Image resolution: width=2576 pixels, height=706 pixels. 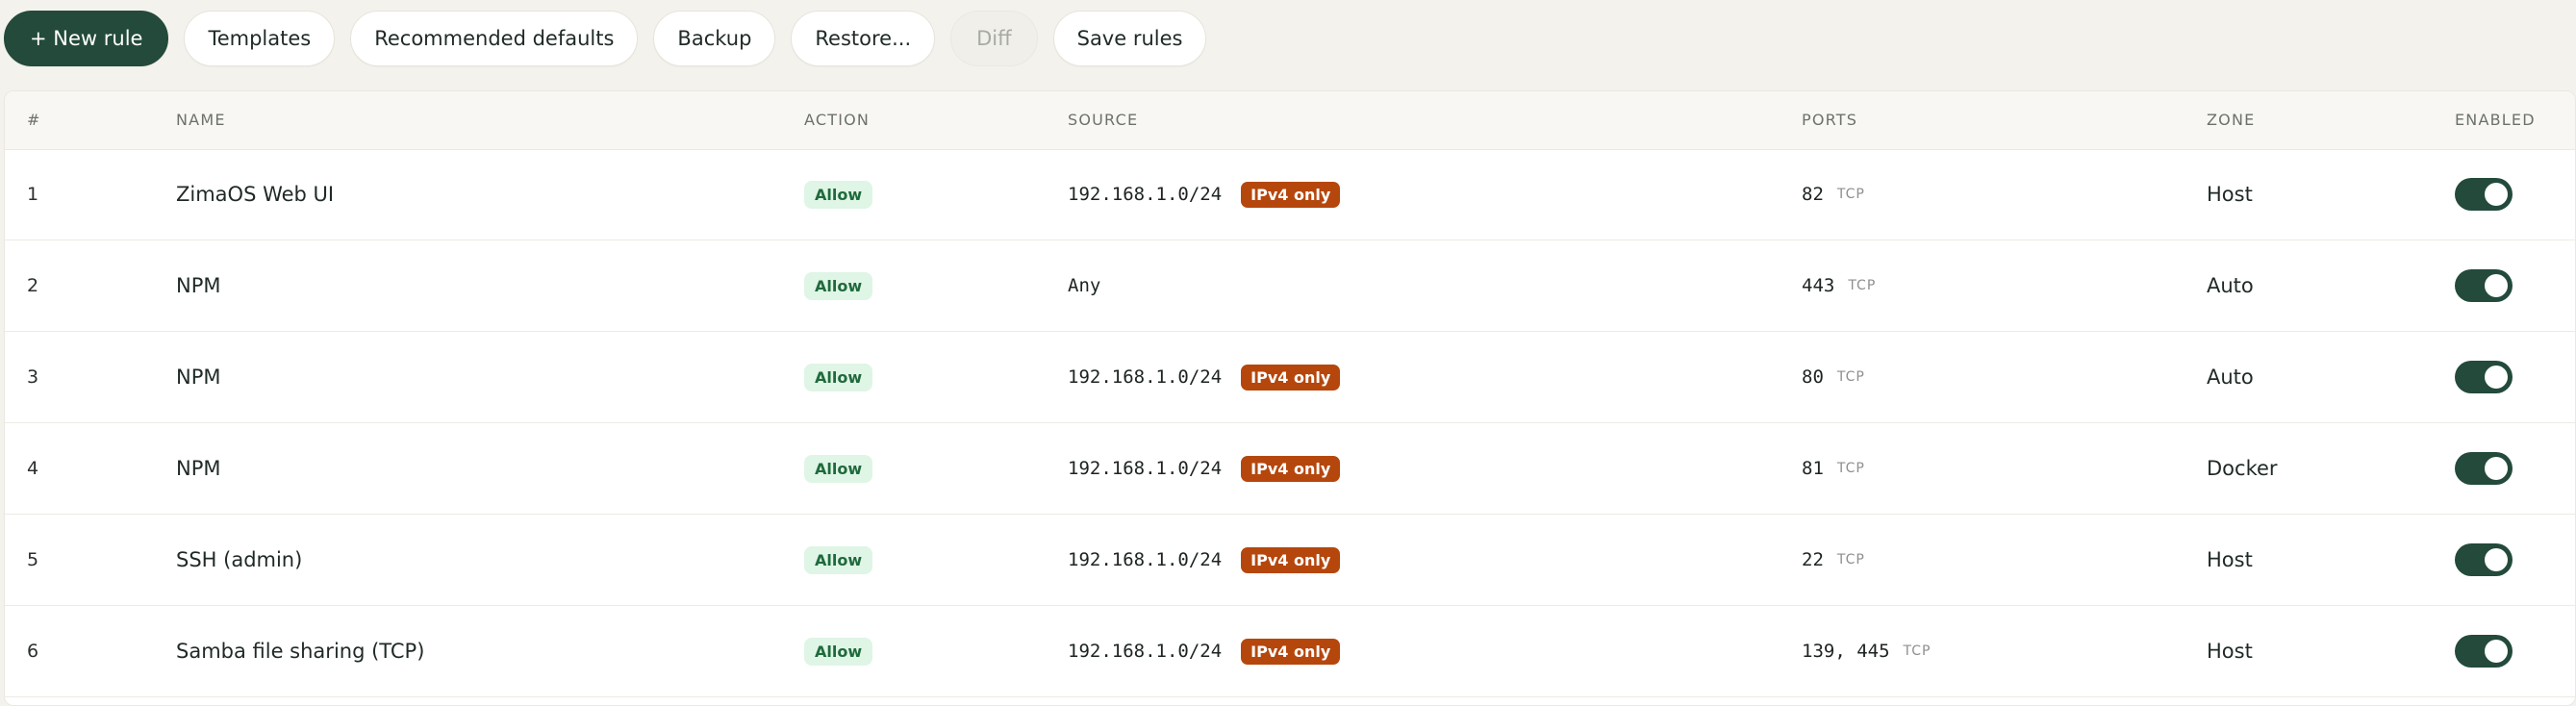 What do you see at coordinates (86, 38) in the screenshot?
I see `new-rule-button: + New rule` at bounding box center [86, 38].